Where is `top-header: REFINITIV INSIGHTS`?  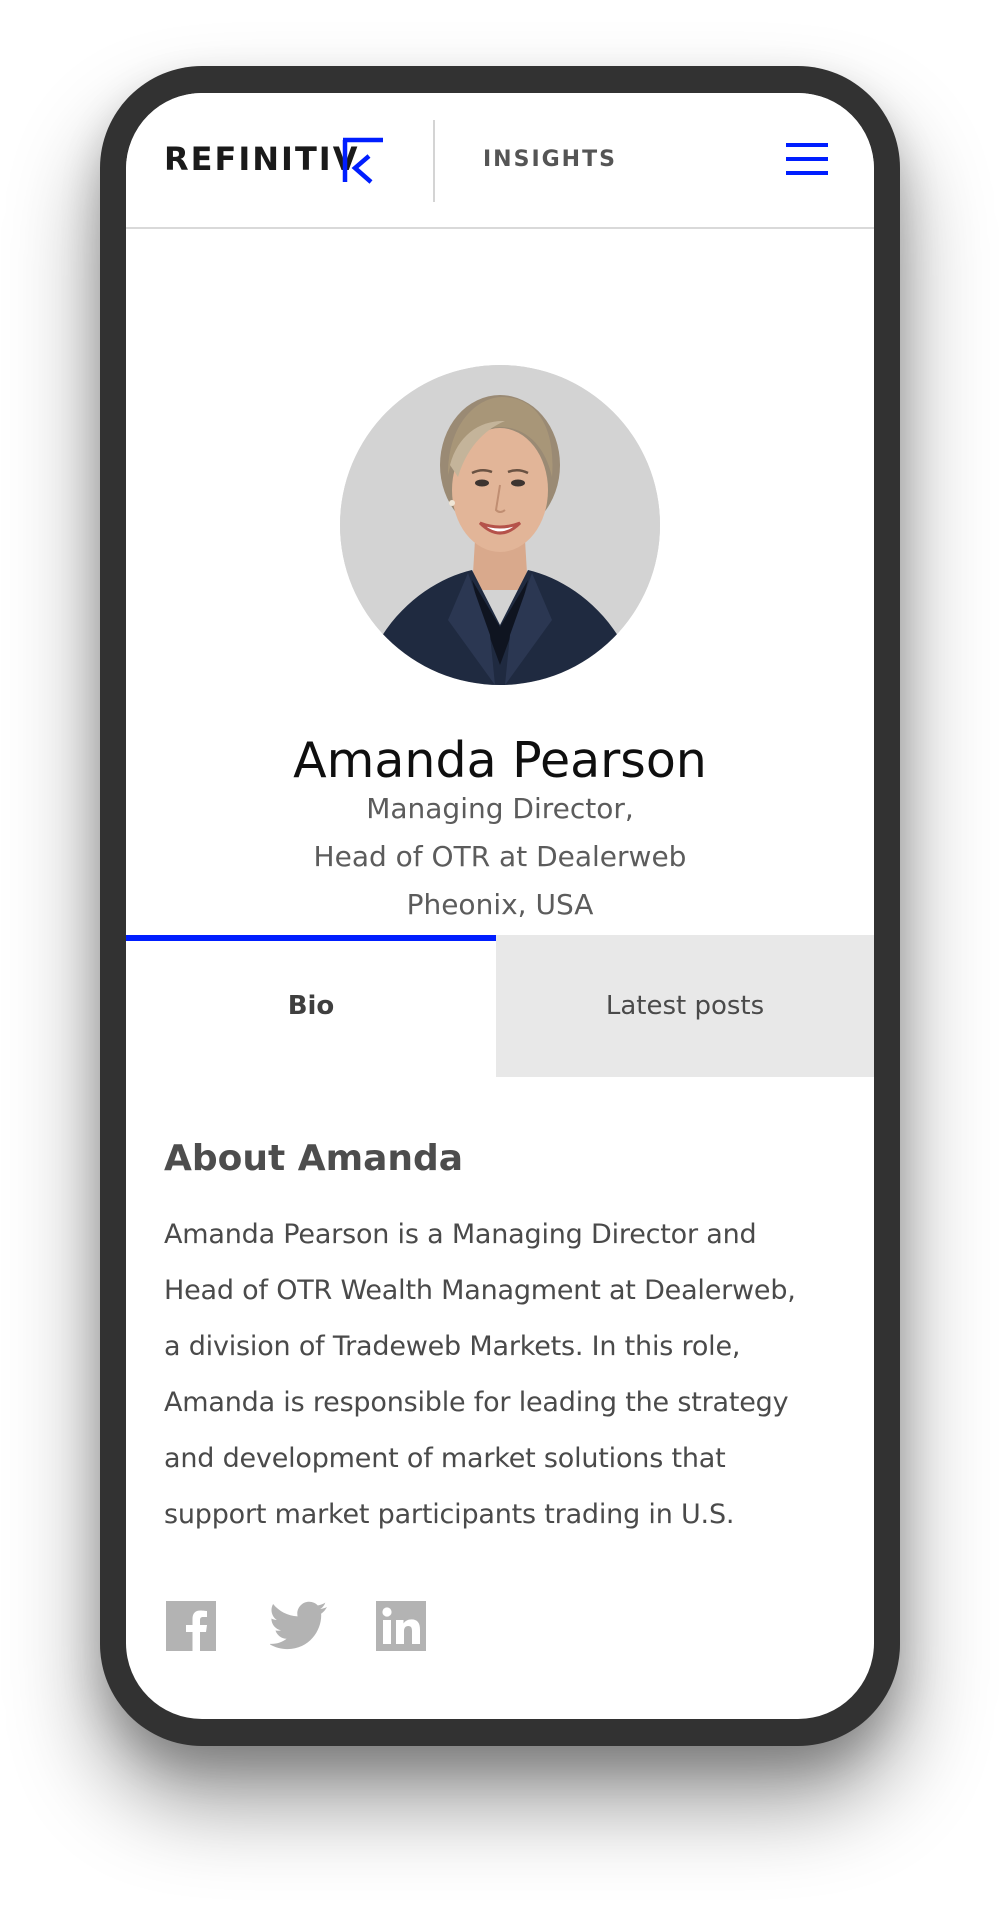 top-header: REFINITIV INSIGHTS is located at coordinates (500, 161).